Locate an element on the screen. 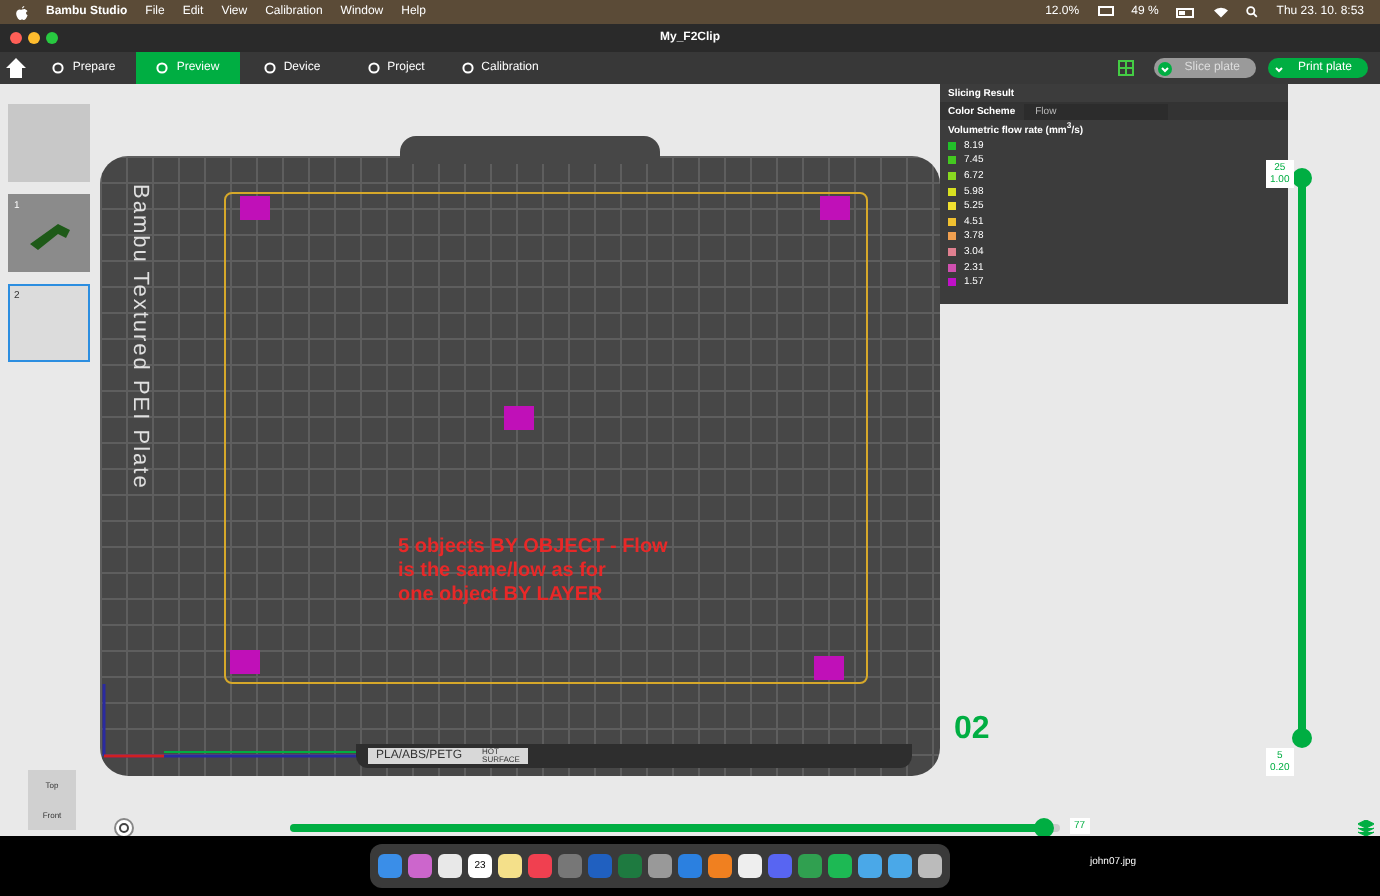 The height and width of the screenshot is (896, 1380). close-button is located at coordinates (16, 38).